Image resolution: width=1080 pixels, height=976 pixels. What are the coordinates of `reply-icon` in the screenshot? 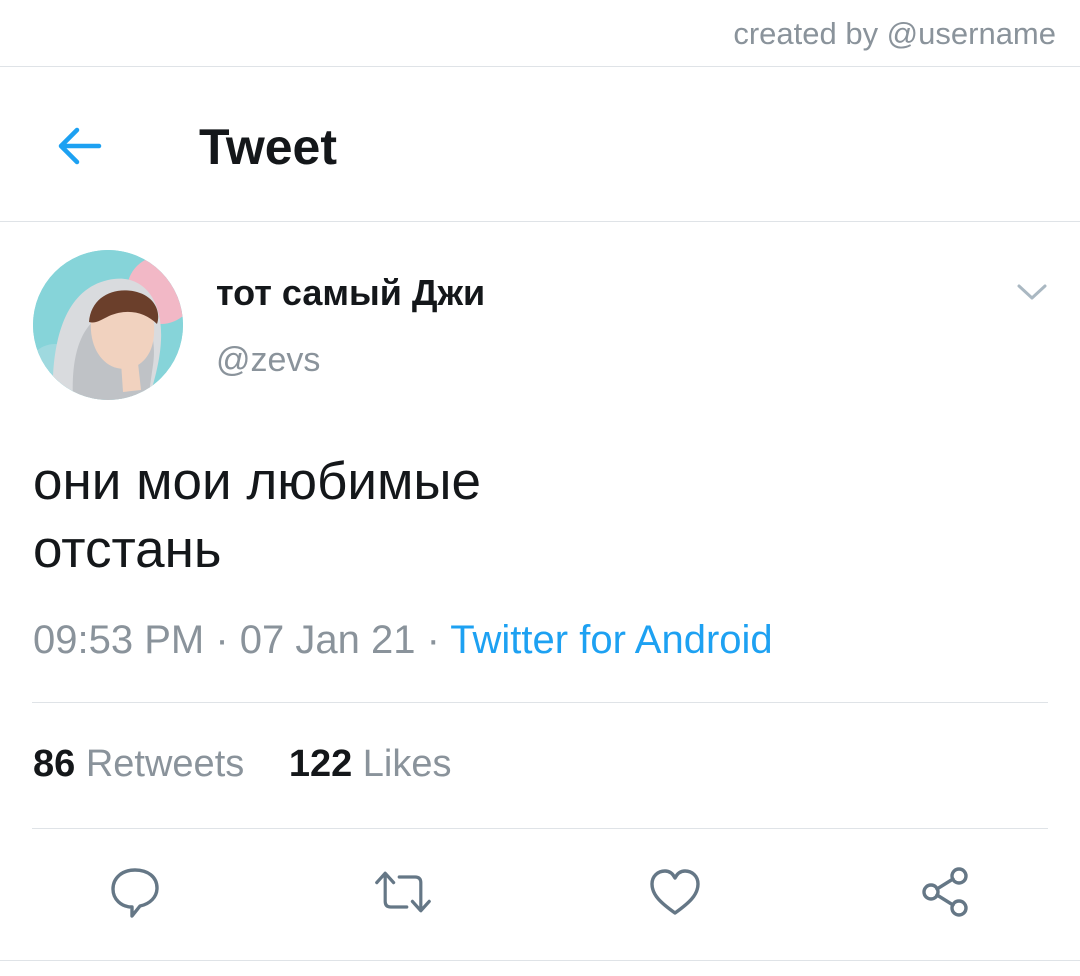 It's located at (135, 893).